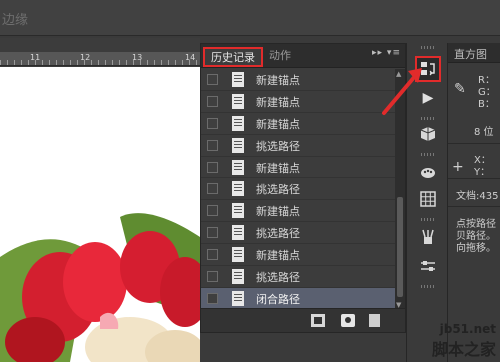 The image size is (500, 362). I want to click on trash-icon, so click(374, 320).